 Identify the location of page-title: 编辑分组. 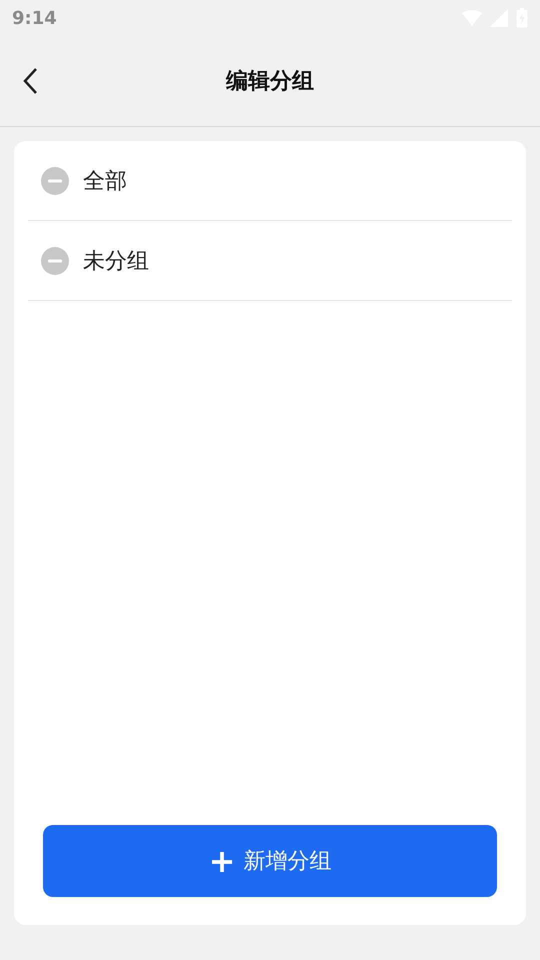
(270, 82).